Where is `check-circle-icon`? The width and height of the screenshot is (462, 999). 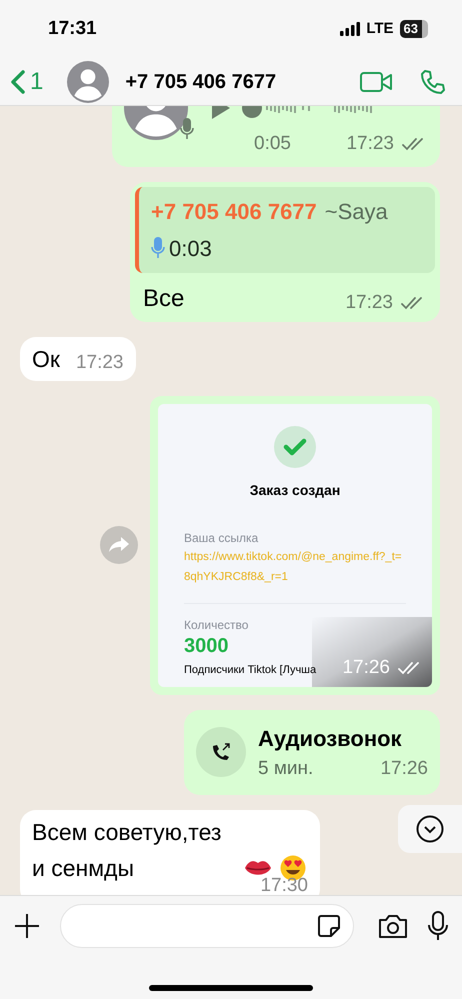
check-circle-icon is located at coordinates (295, 447).